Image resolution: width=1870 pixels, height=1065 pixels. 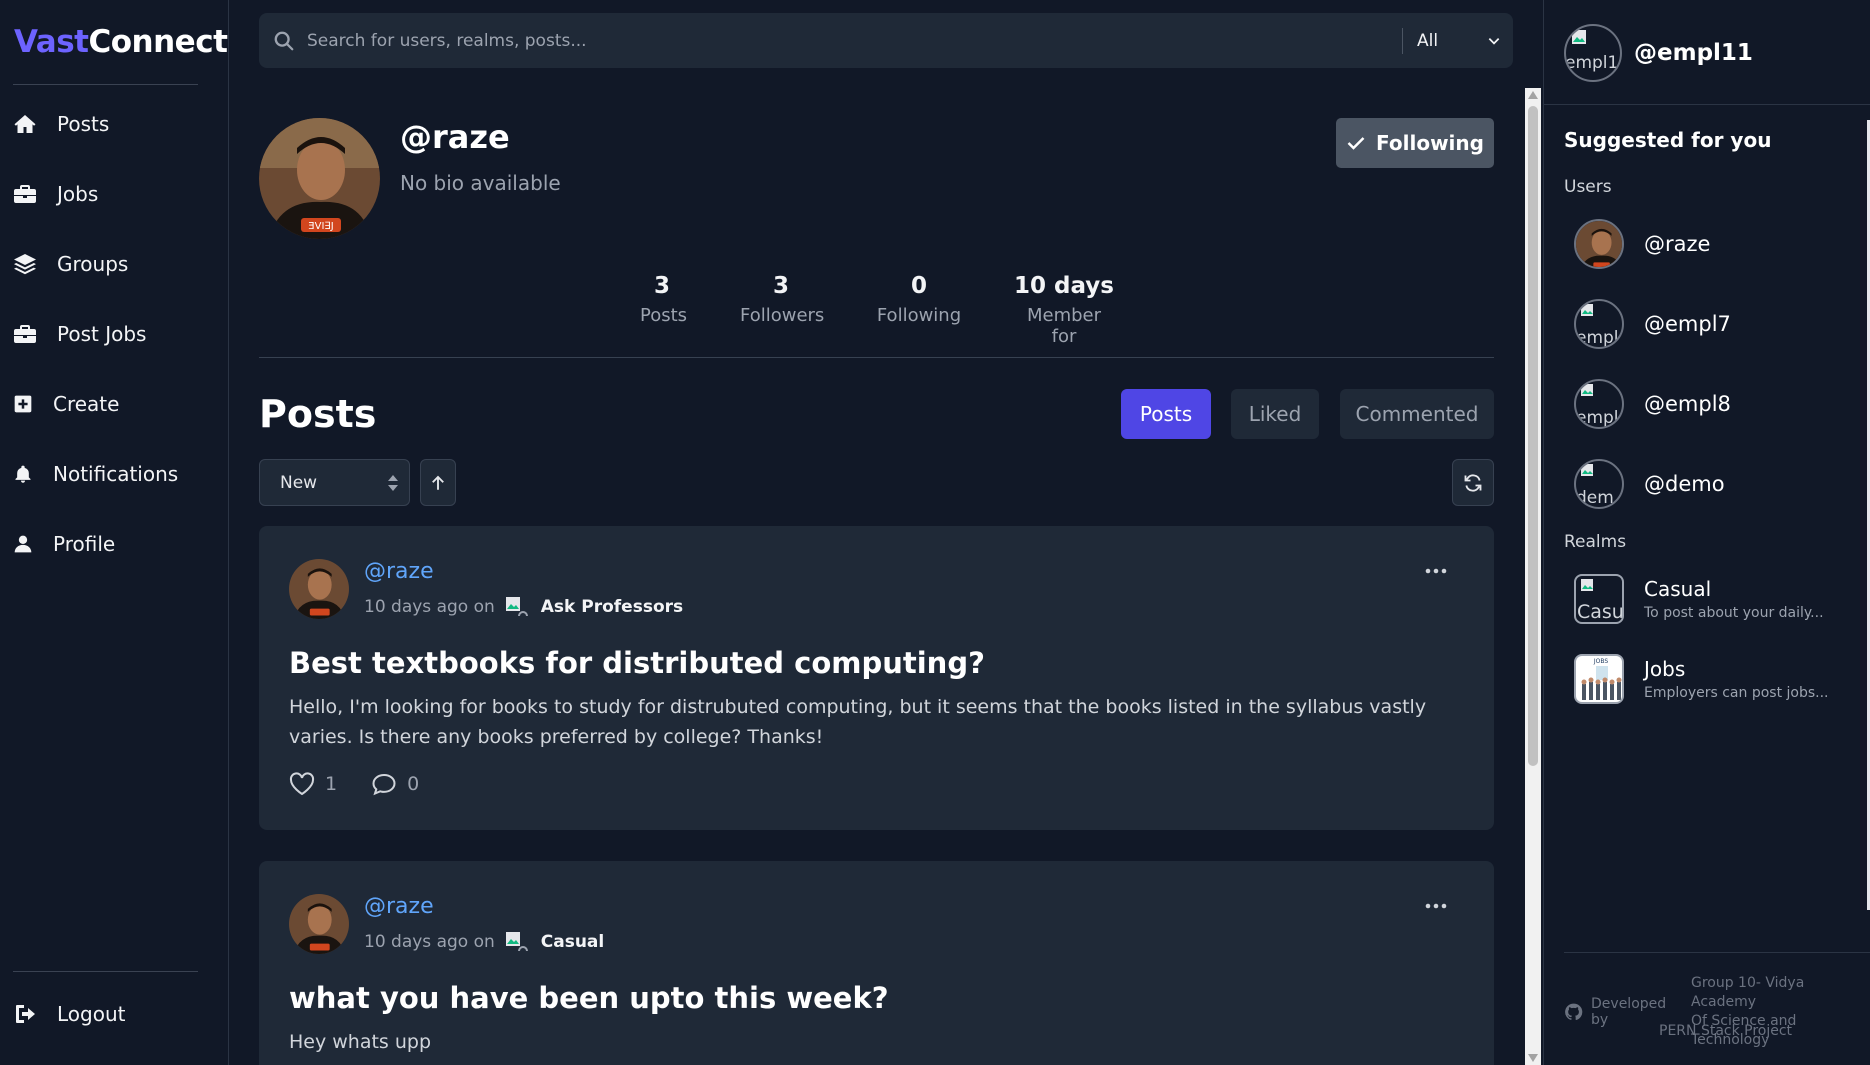 What do you see at coordinates (23, 474) in the screenshot?
I see `bell-icon` at bounding box center [23, 474].